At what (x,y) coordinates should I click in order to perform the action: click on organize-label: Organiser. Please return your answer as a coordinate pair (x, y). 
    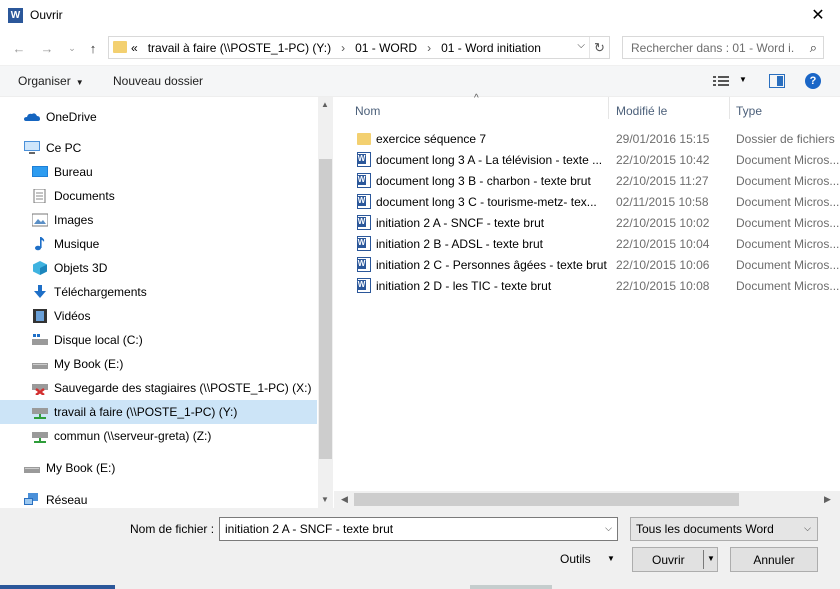
    Looking at the image, I should click on (44, 81).